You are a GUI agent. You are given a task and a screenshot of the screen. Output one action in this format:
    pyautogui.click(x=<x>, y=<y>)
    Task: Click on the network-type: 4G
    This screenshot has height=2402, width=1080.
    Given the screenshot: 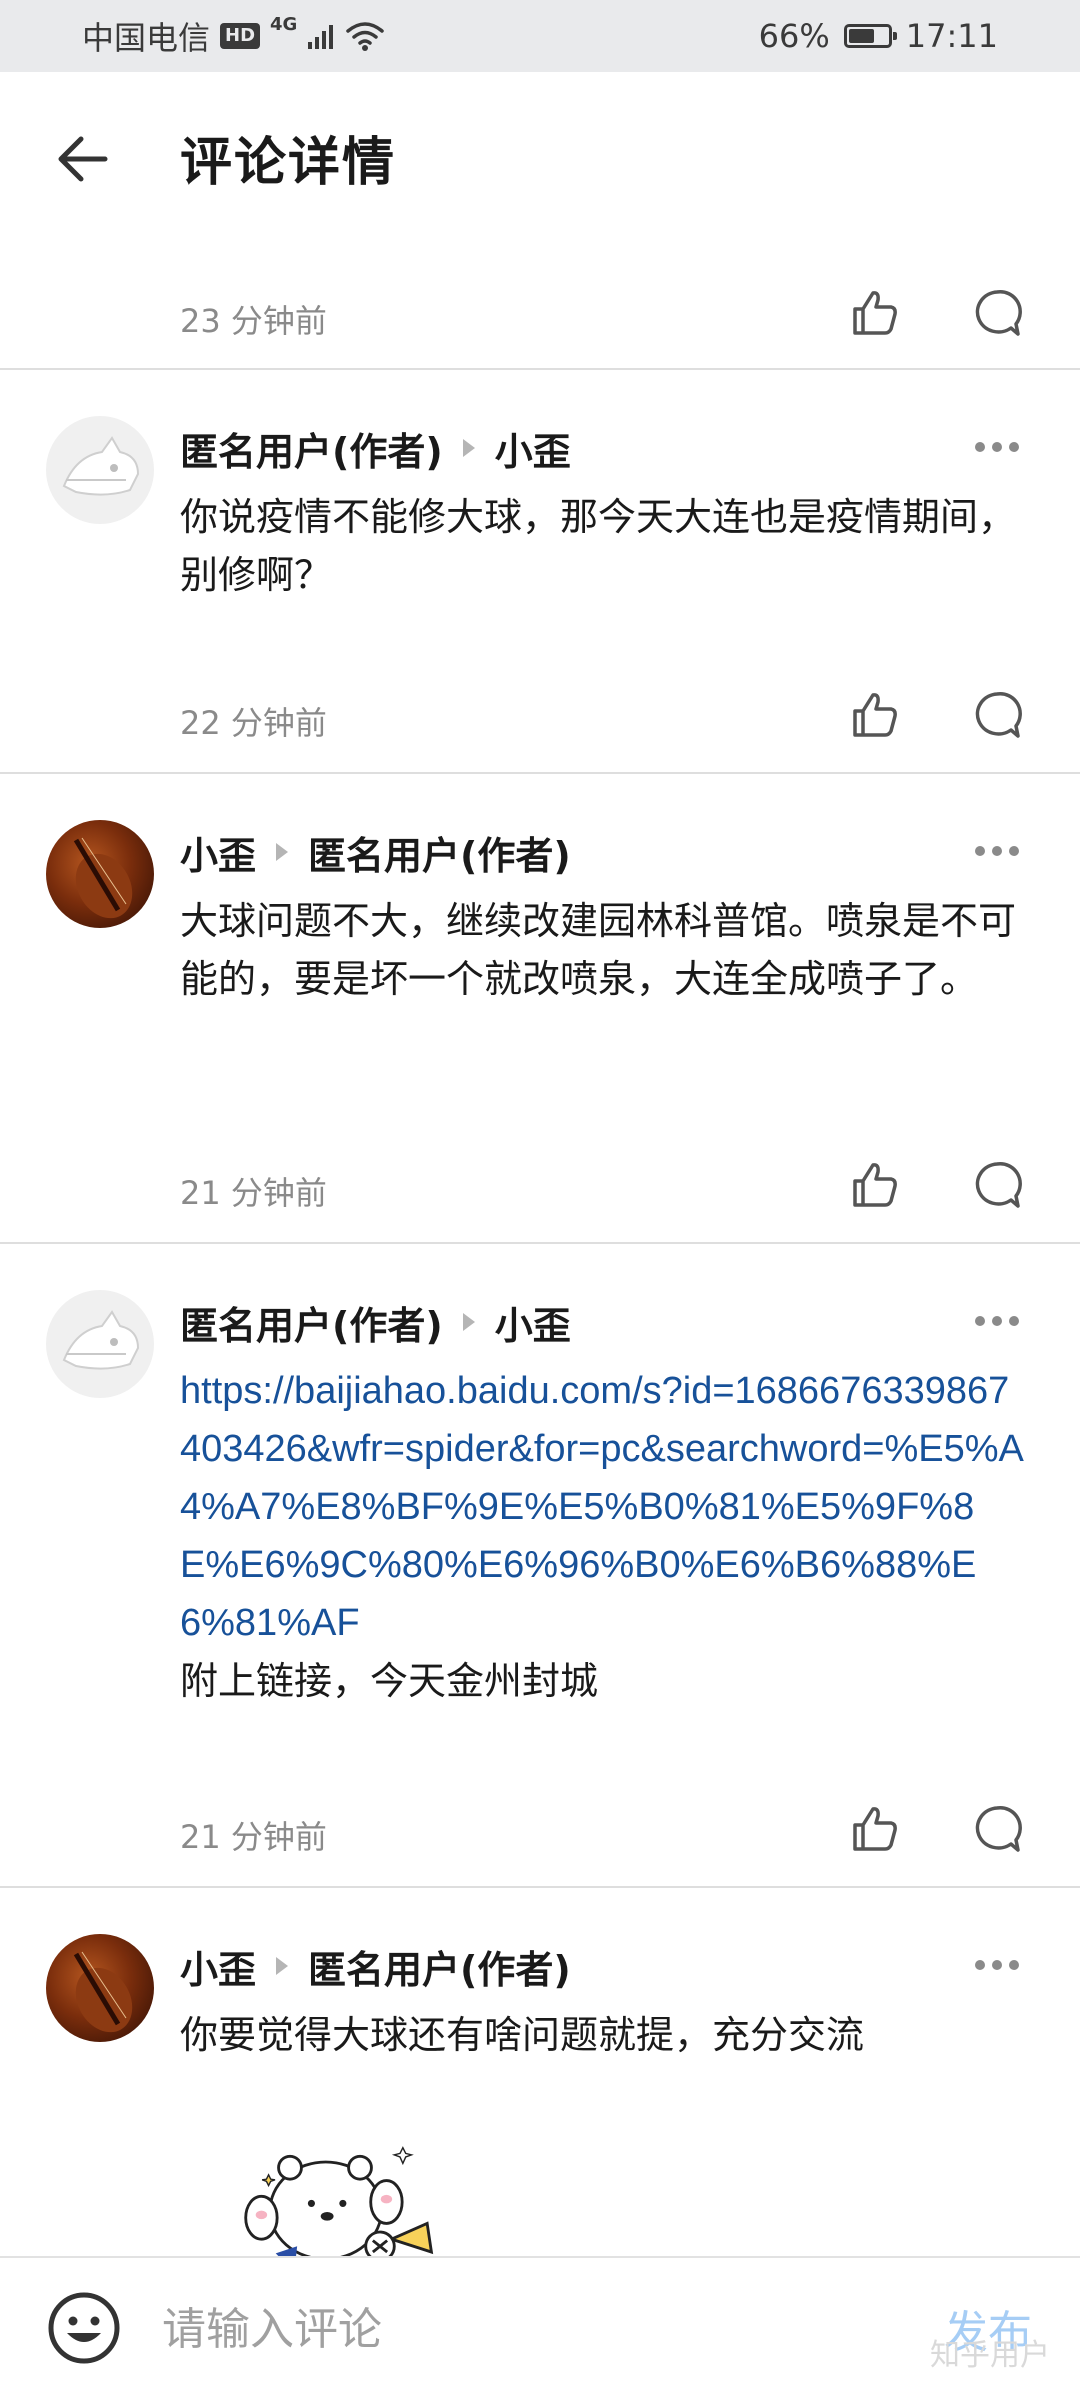 What is the action you would take?
    pyautogui.click(x=284, y=24)
    